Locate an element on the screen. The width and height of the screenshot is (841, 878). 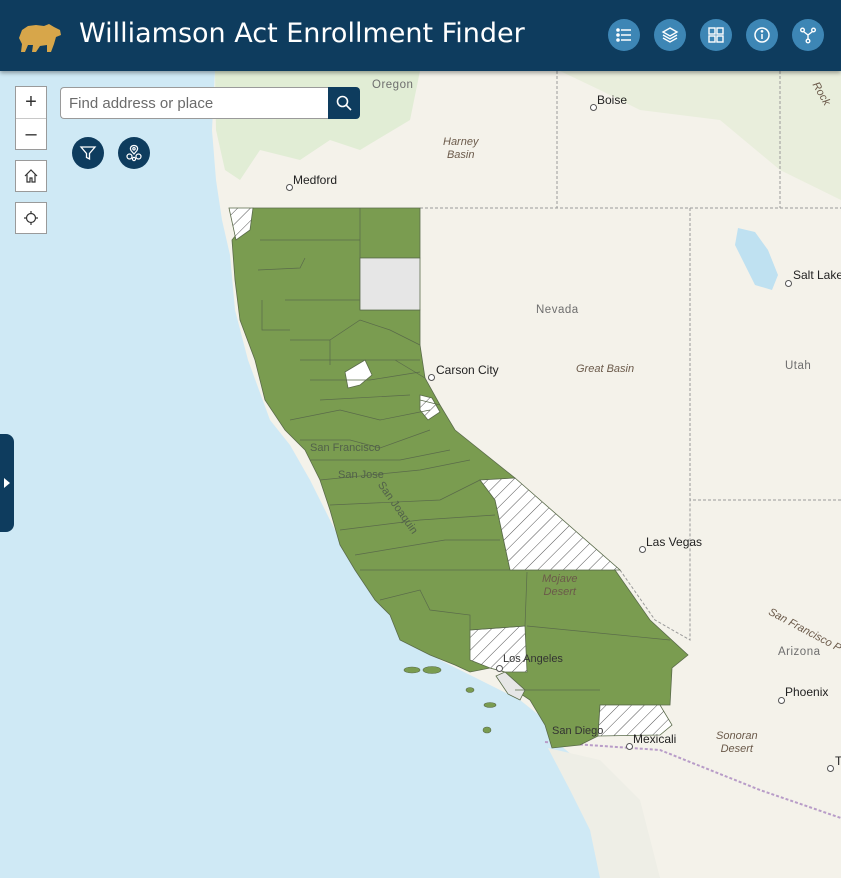
locate-button is located at coordinates (31, 218).